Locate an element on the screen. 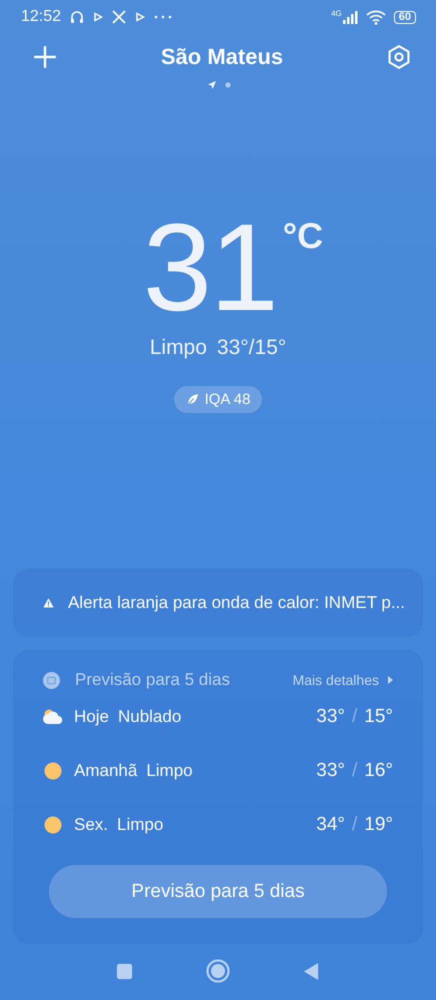  x-icon is located at coordinates (119, 17).